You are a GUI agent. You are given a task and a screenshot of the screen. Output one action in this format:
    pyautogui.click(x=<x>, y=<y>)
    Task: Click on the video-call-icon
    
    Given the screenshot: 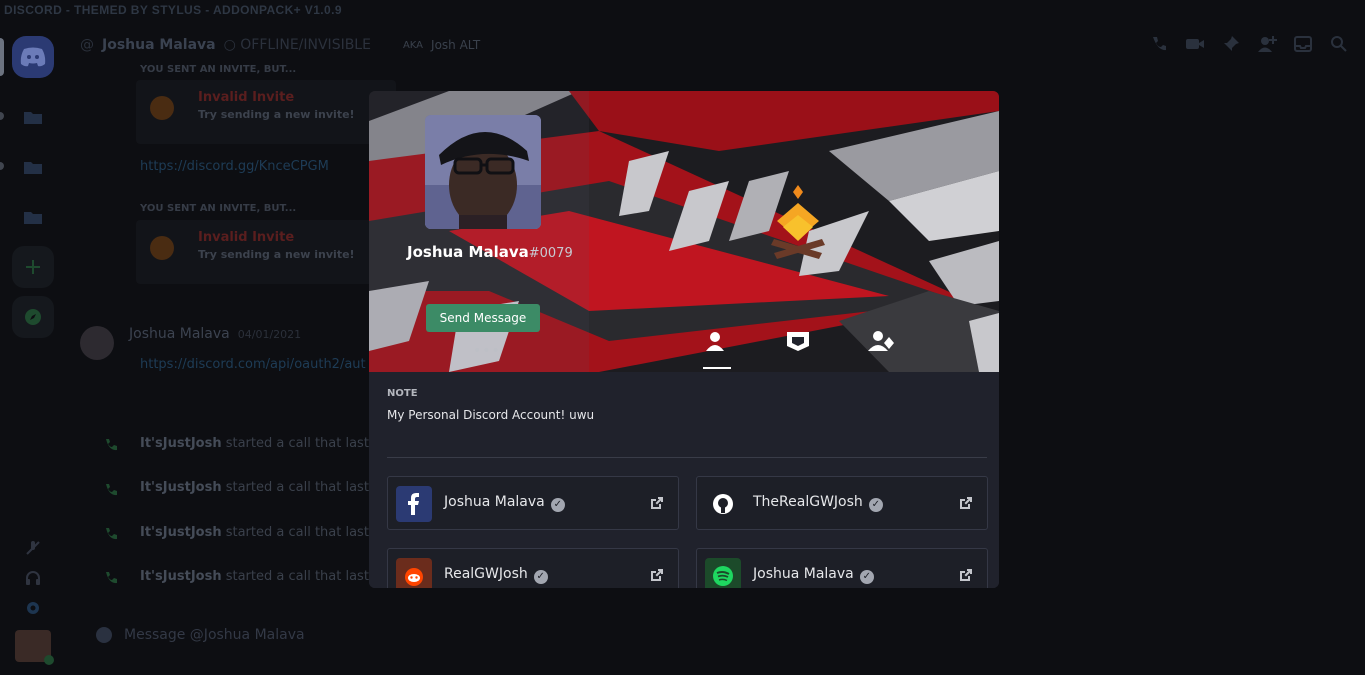 What is the action you would take?
    pyautogui.click(x=1195, y=44)
    